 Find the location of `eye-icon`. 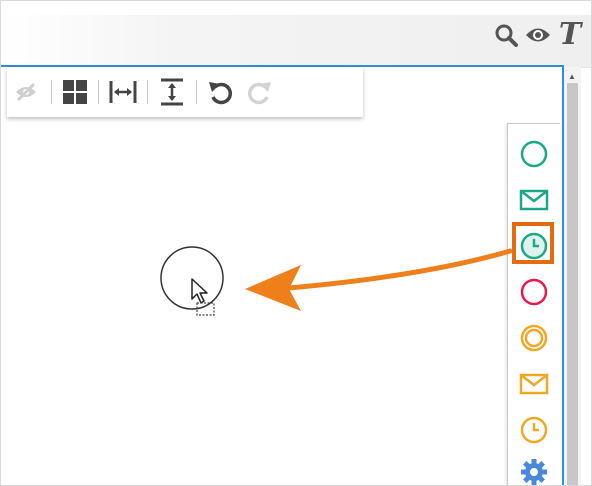

eye-icon is located at coordinates (538, 35).